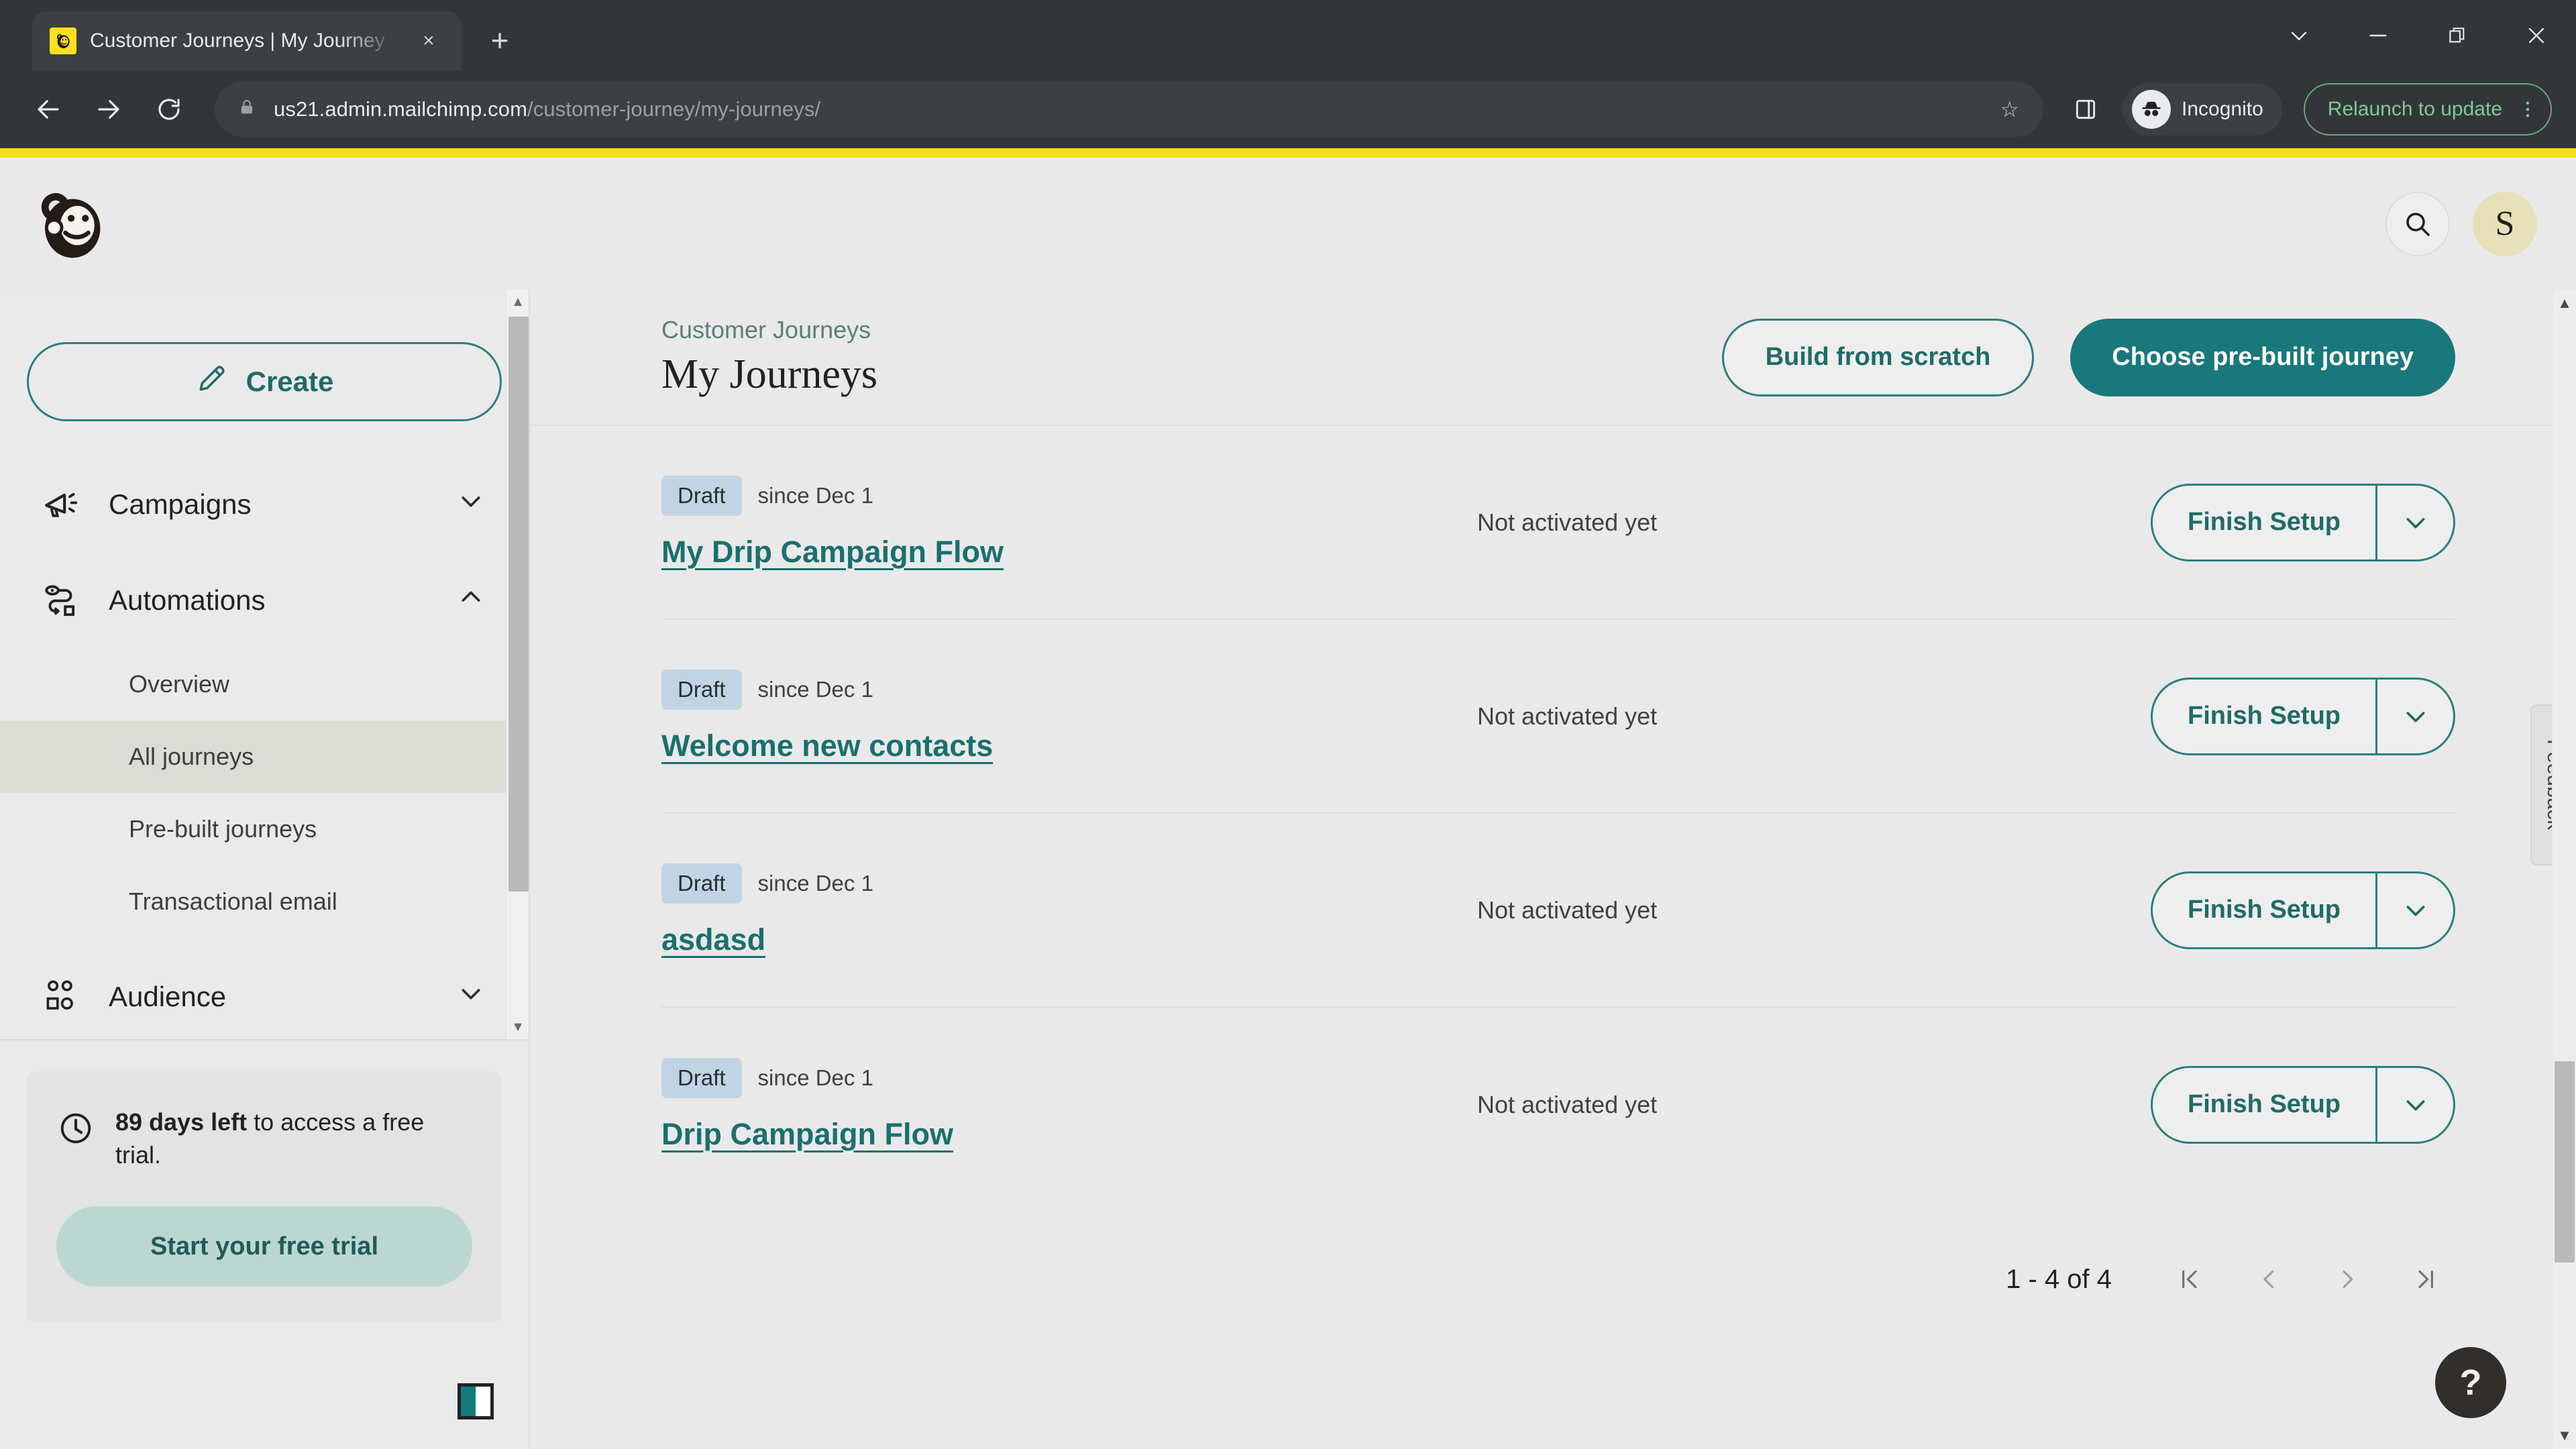  I want to click on maximize-restore-icon, so click(2457, 35).